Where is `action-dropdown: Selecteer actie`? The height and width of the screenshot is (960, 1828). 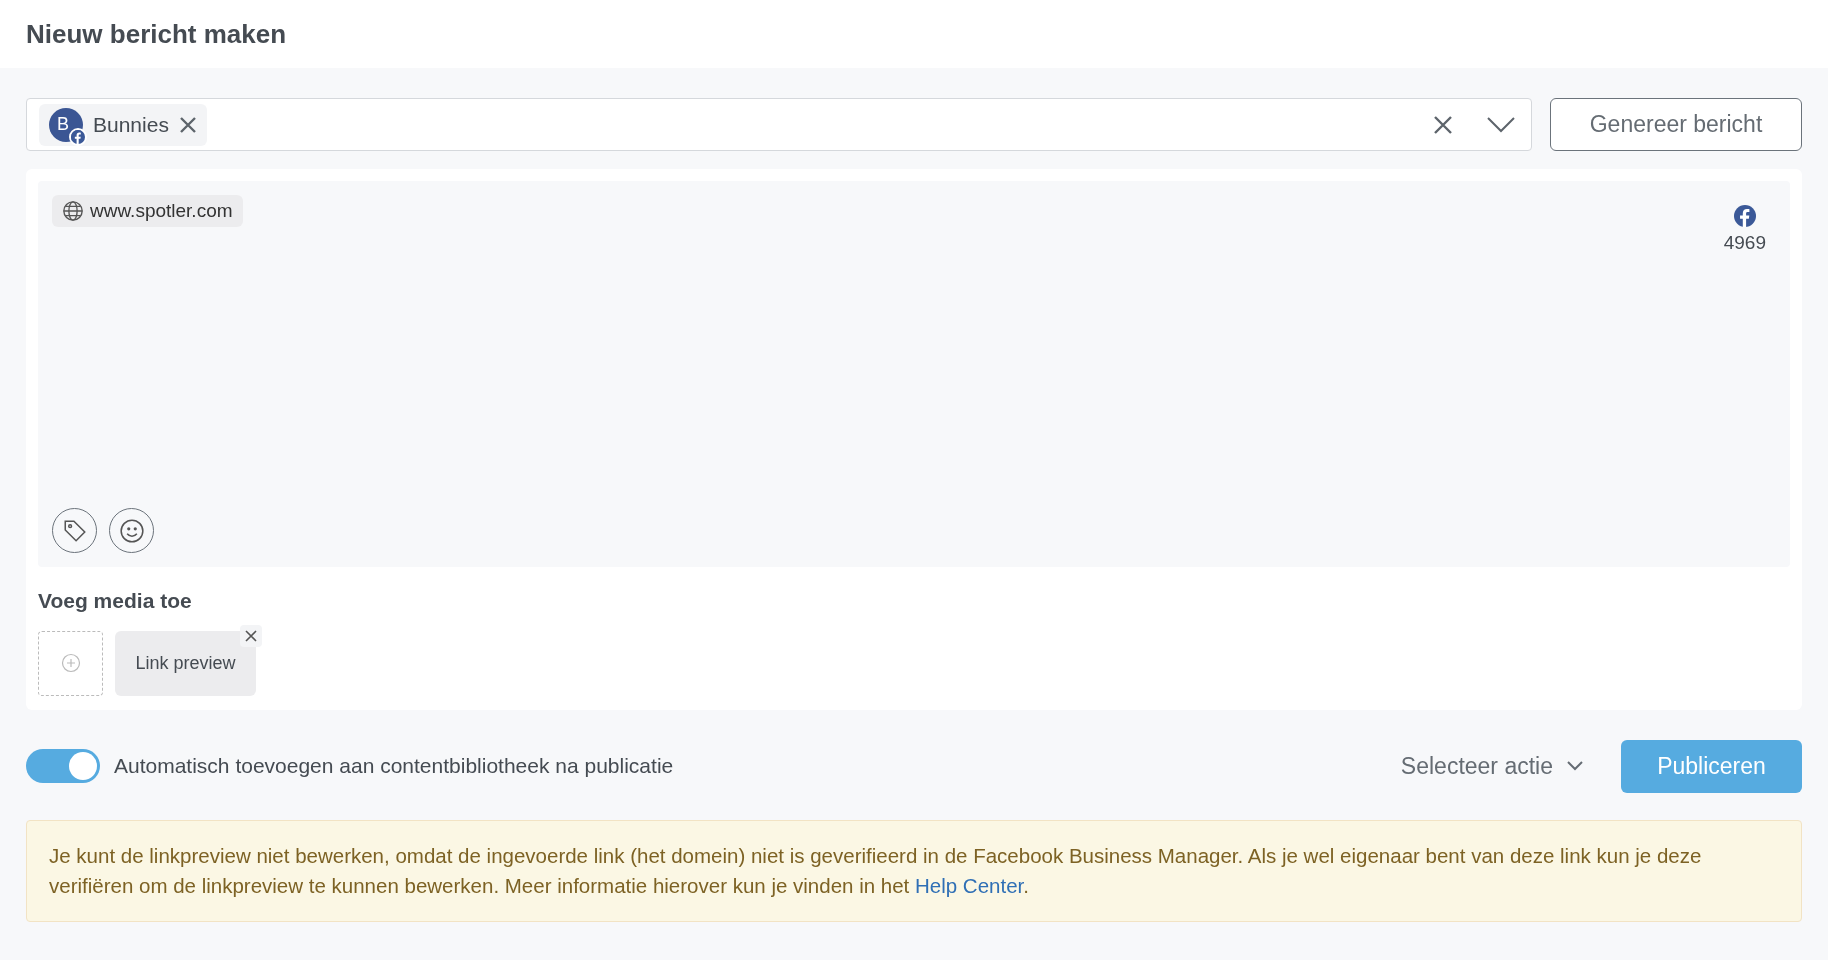
action-dropdown: Selecteer actie is located at coordinates (1491, 766).